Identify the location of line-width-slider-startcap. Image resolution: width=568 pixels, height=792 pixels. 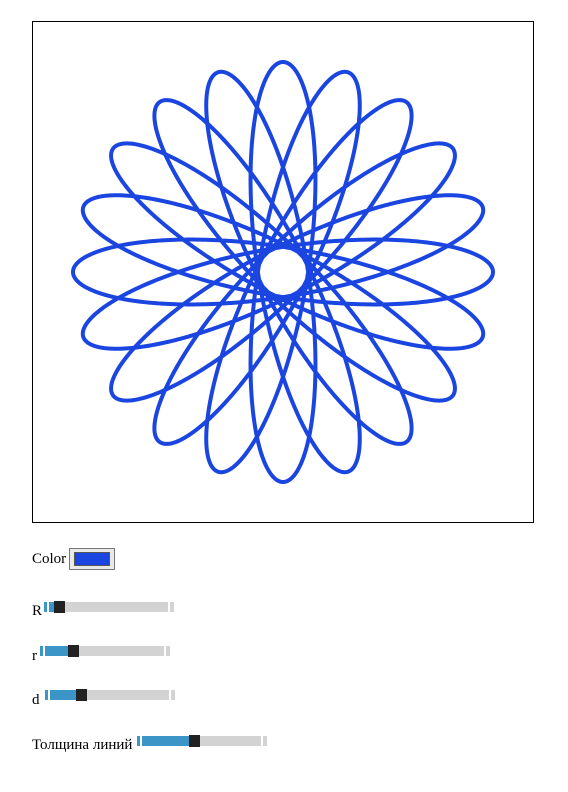
(141, 740).